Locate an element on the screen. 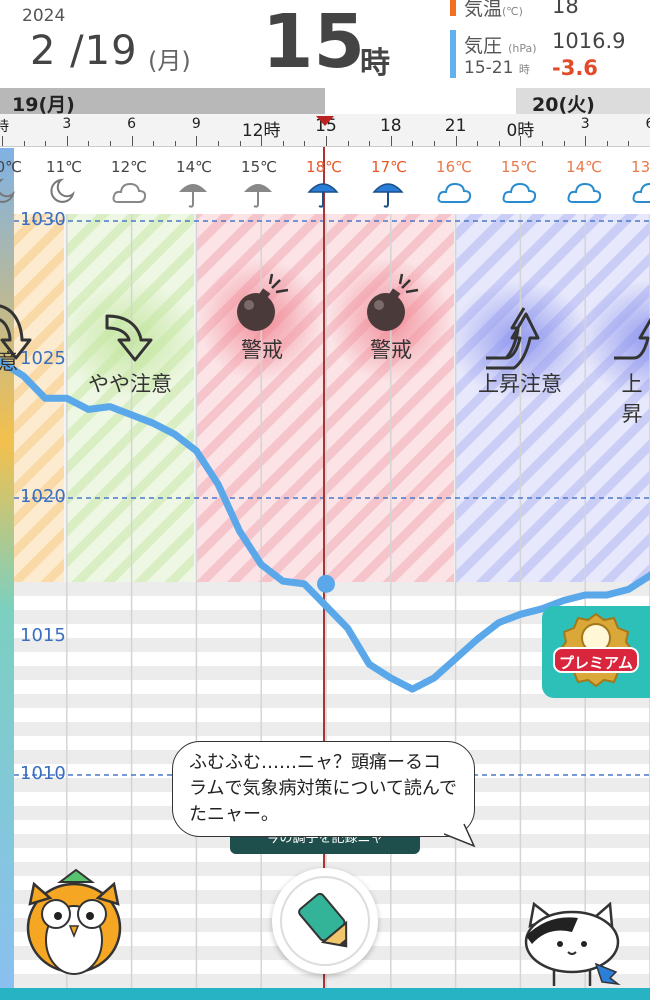  hour-label: 15 is located at coordinates (313, 42).